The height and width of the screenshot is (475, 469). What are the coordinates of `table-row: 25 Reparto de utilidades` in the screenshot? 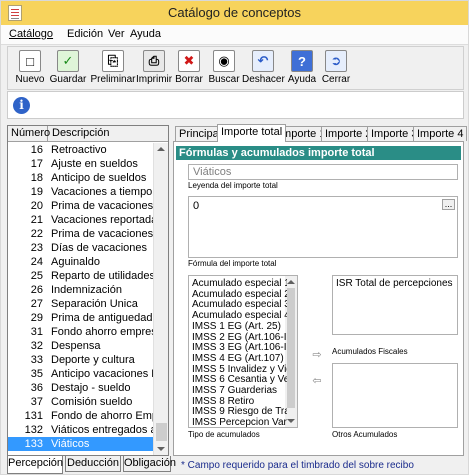 It's located at (80, 276).